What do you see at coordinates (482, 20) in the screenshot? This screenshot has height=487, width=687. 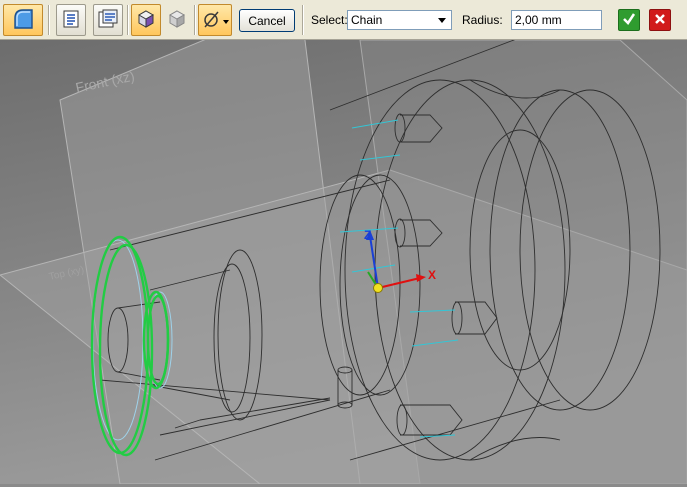 I see `radius-label: Radius:` at bounding box center [482, 20].